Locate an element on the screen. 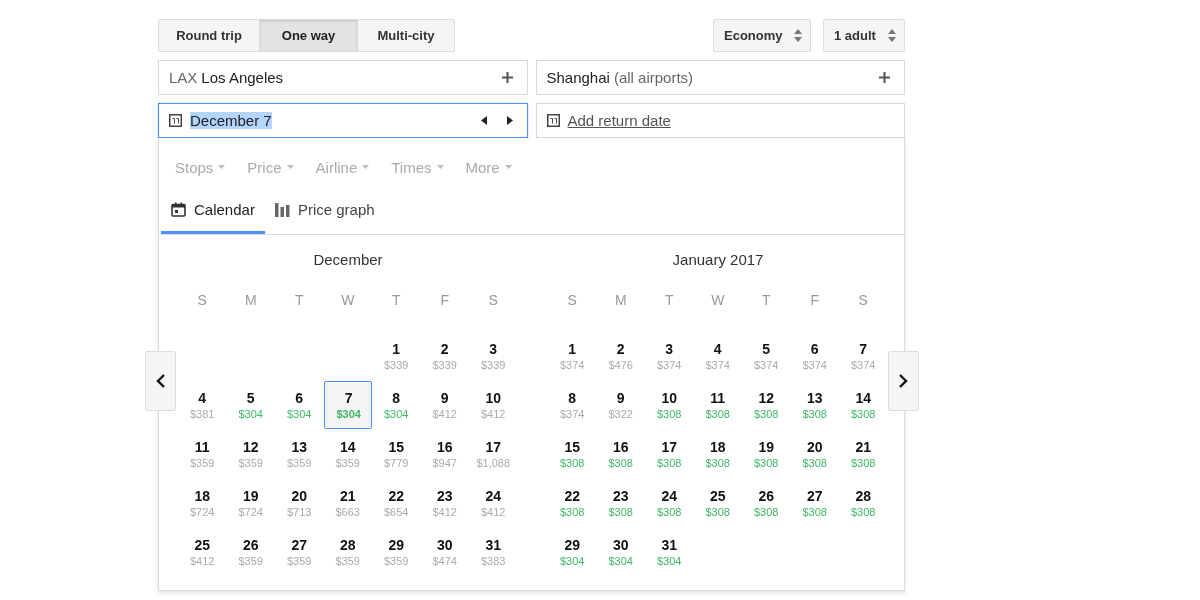 This screenshot has width=1200, height=600. view-tab: Price graph is located at coordinates (324, 211).